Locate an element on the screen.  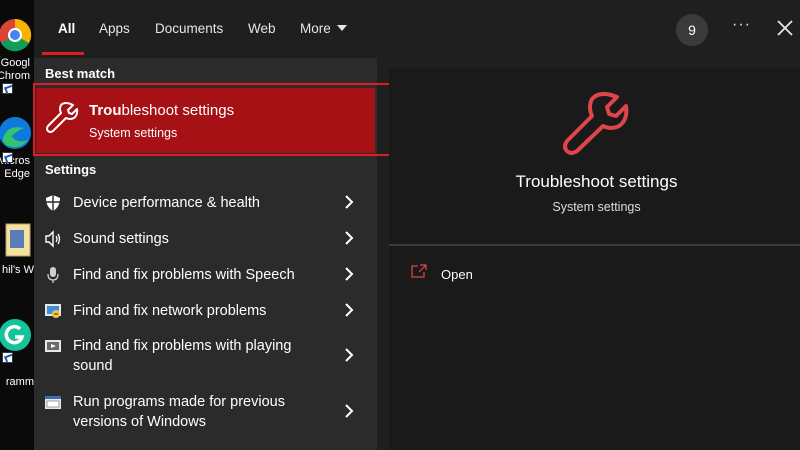
grammarly-icon is located at coordinates (15, 335).